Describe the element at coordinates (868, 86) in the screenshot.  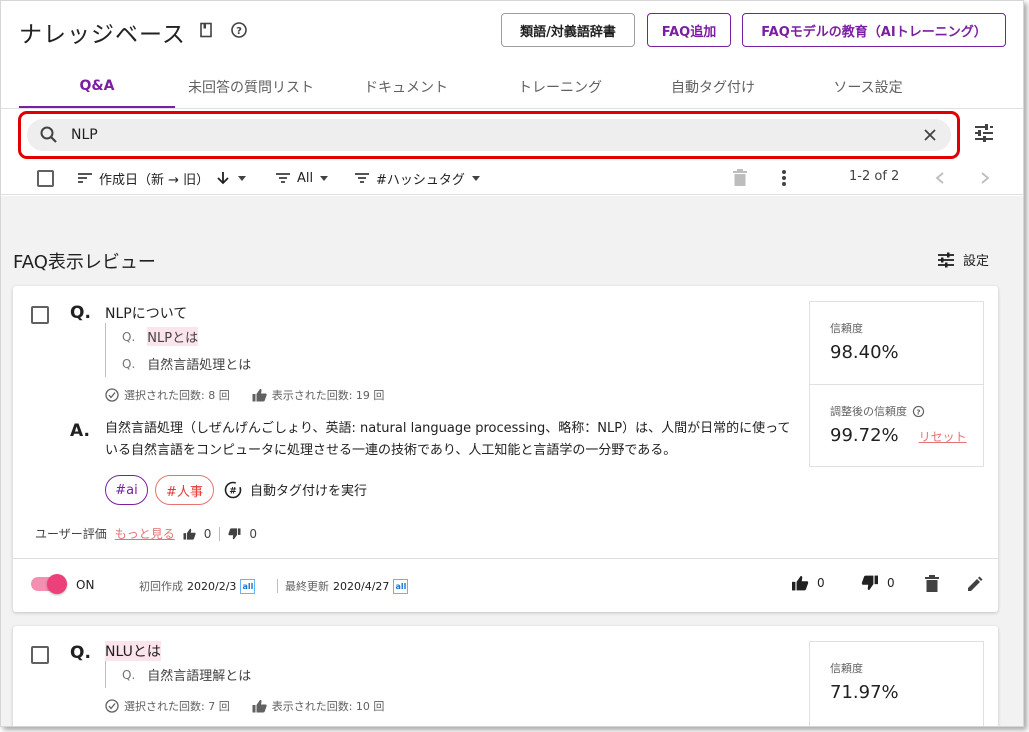
I see `tab-source-settings: ソース設定` at that location.